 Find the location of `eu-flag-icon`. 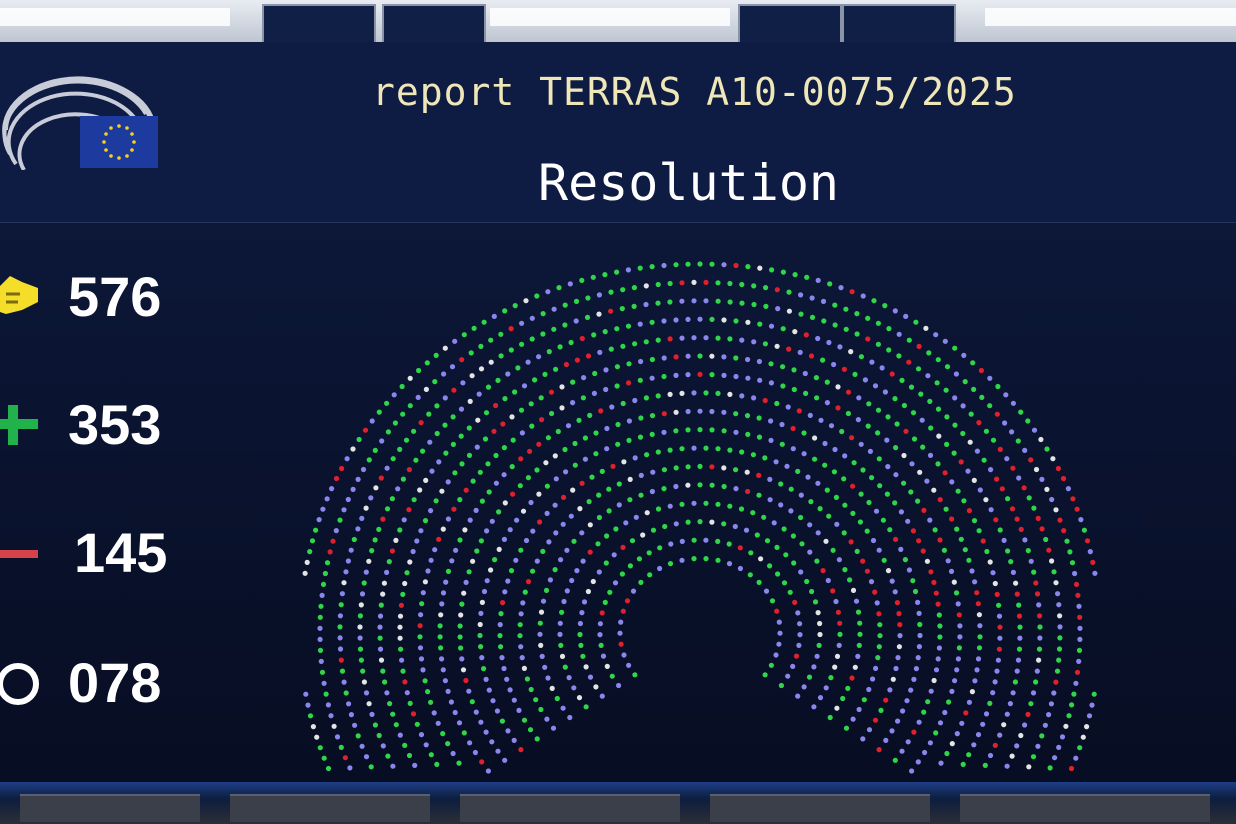

eu-flag-icon is located at coordinates (119, 142).